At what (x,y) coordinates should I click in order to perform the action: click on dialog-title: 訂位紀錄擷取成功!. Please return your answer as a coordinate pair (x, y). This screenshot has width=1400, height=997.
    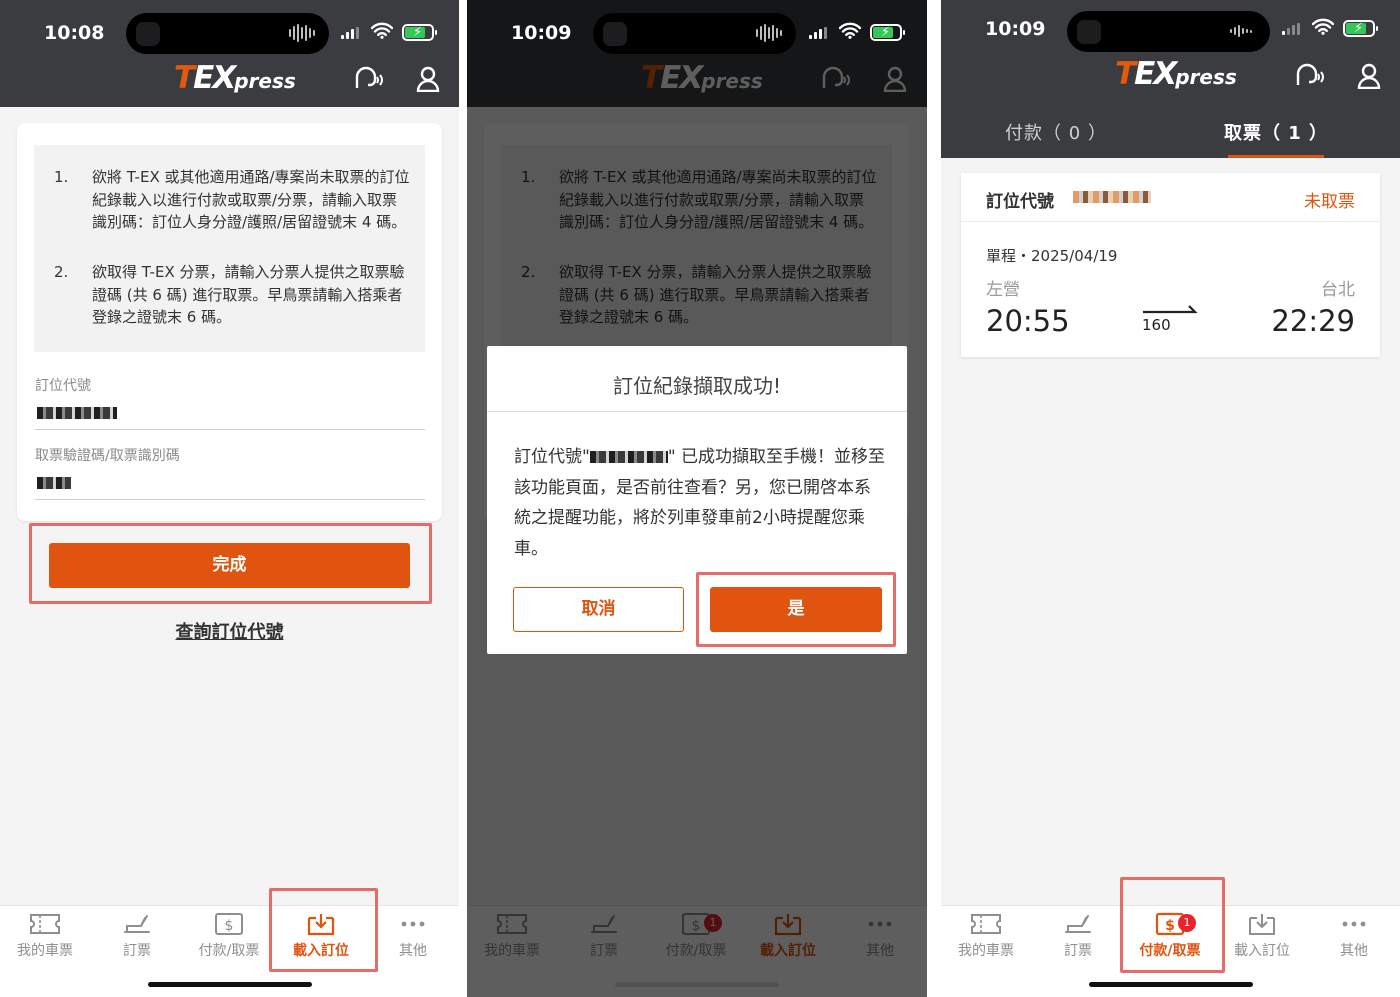
    Looking at the image, I should click on (697, 386).